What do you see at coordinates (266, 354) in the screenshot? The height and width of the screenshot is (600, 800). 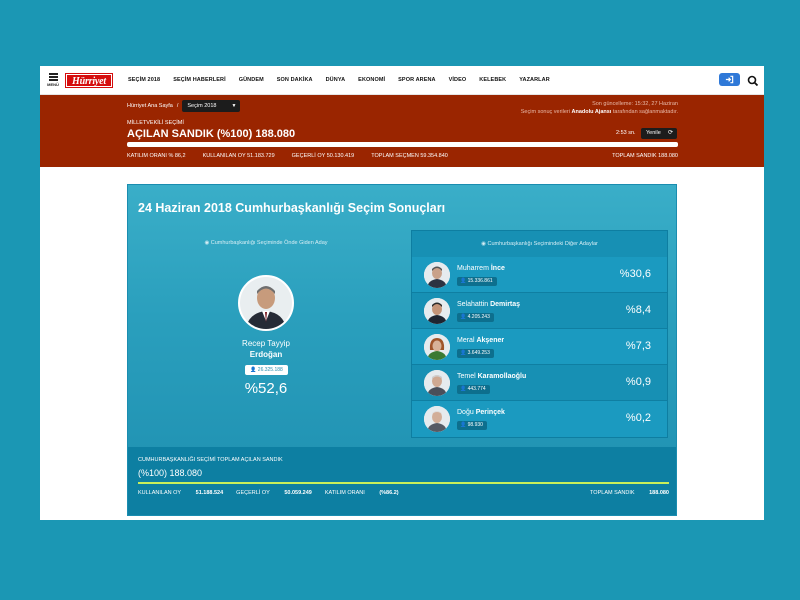 I see `leader-last-name: Erdoğan` at bounding box center [266, 354].